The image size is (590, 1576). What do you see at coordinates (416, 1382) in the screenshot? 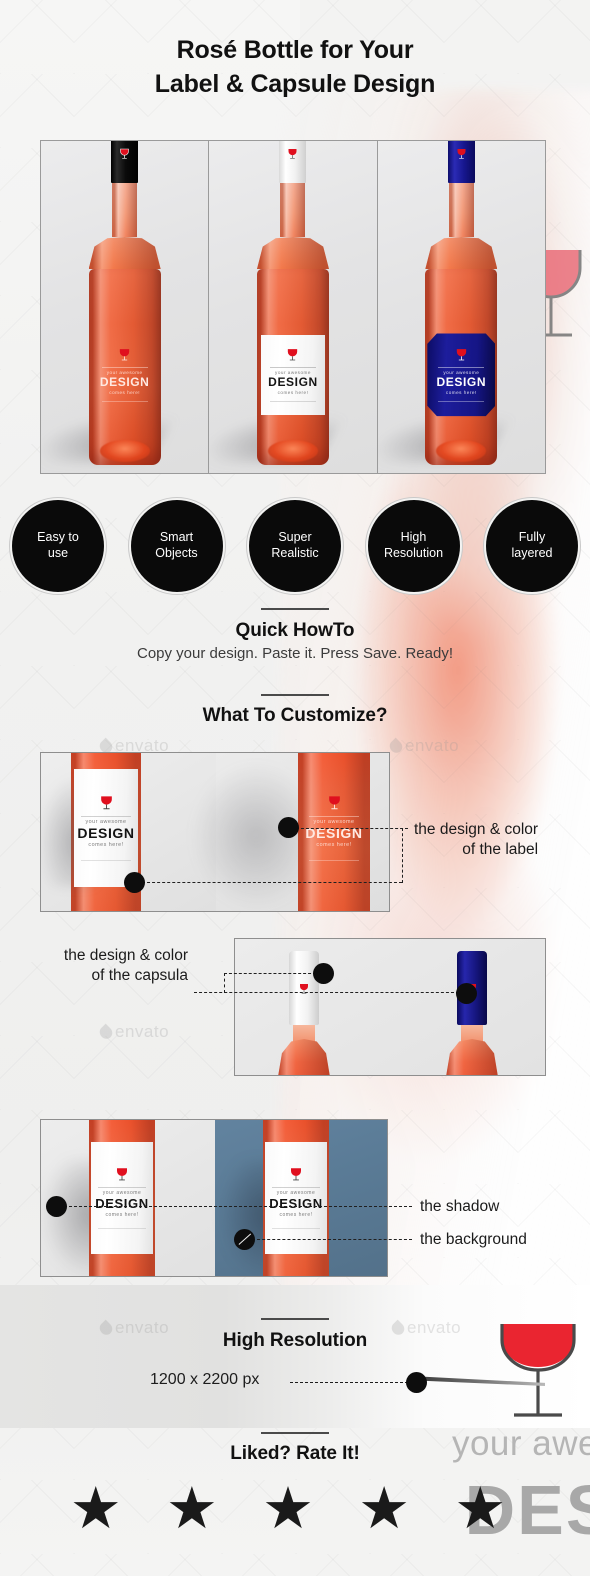
I see `resolution-dot` at bounding box center [416, 1382].